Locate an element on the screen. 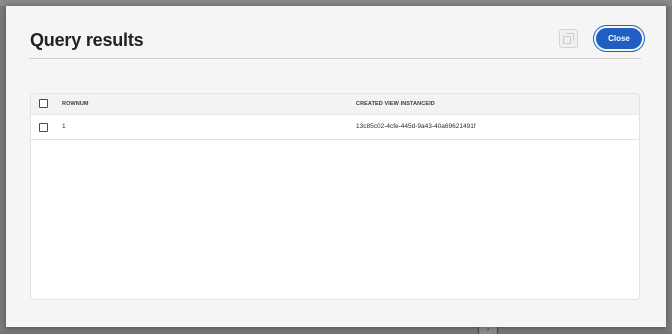 The image size is (672, 334). table-row: 1 13c85c02-4cfe-445d-9a43-40a69621491f is located at coordinates (335, 127).